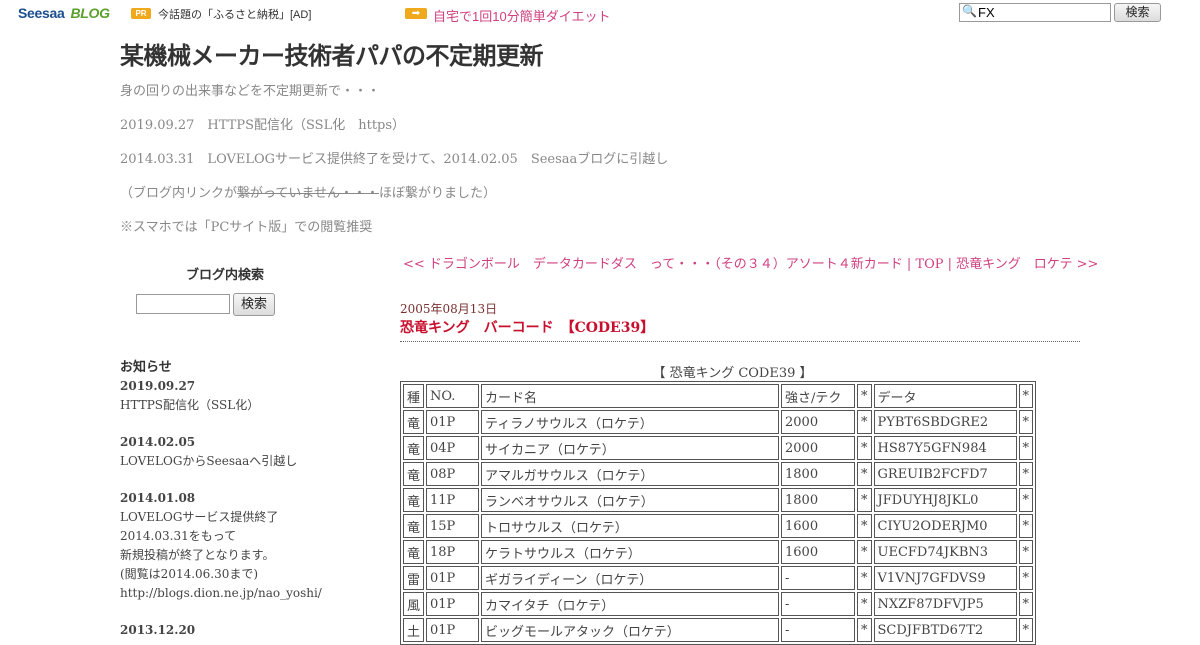 The height and width of the screenshot is (645, 1200). What do you see at coordinates (332, 53) in the screenshot?
I see `blog-title: 某機械メーカー技術者パパの不定期更新` at bounding box center [332, 53].